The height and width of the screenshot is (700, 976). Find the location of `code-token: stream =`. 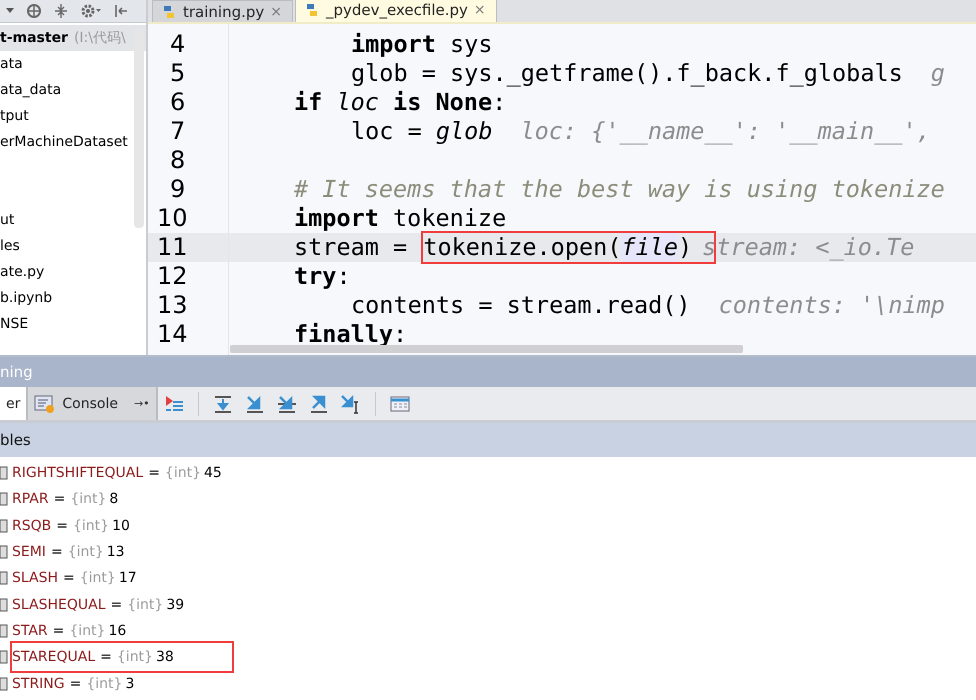

code-token: stream = is located at coordinates (351, 247).